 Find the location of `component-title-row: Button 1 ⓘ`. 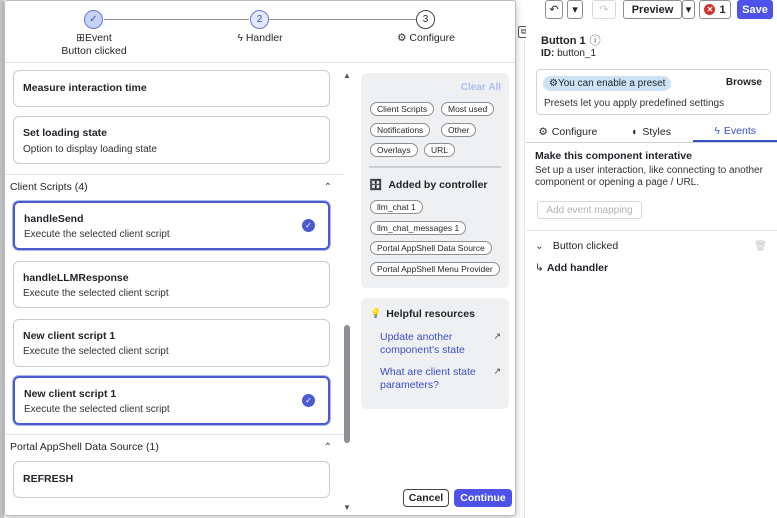

component-title-row: Button 1 ⓘ is located at coordinates (571, 40).